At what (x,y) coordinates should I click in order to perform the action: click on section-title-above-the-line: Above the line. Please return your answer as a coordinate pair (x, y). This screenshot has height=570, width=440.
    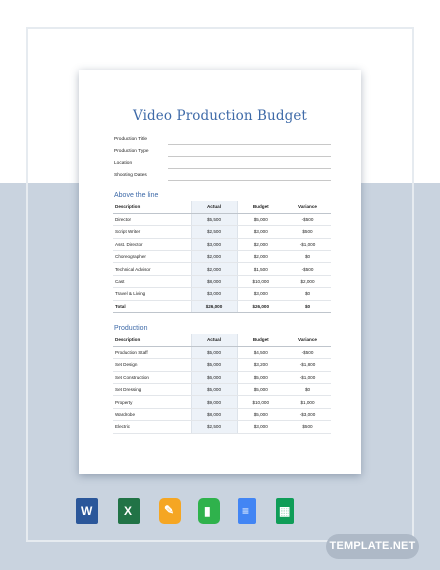
    Looking at the image, I should click on (136, 195).